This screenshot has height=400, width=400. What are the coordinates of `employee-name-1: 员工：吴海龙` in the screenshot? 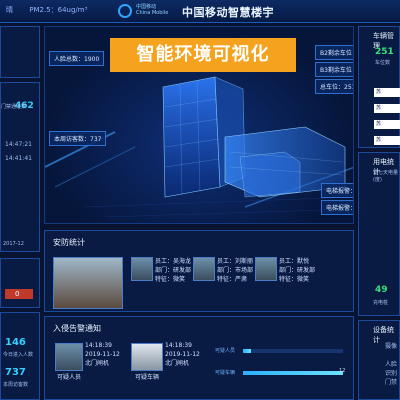 It's located at (173, 261).